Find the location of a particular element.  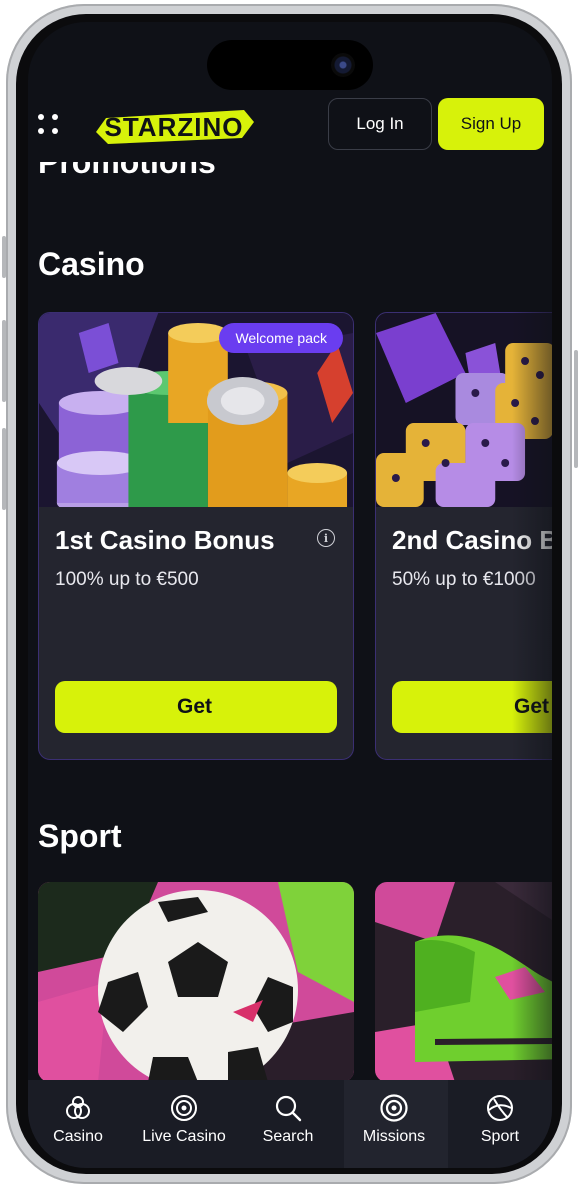

football-image is located at coordinates (196, 982).